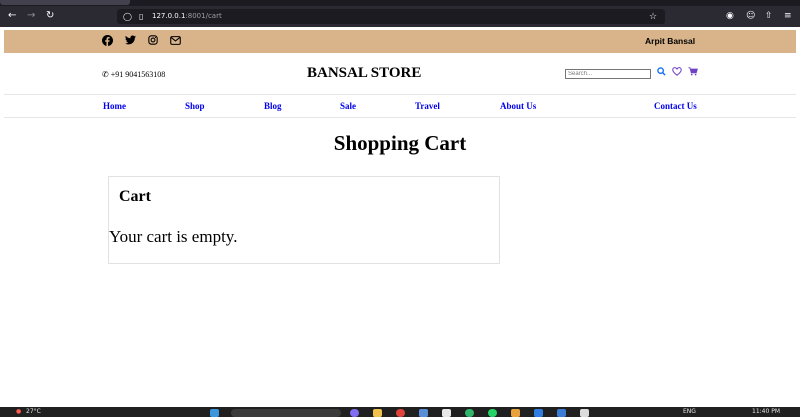 The width and height of the screenshot is (800, 417). I want to click on nav-sale: Sale, so click(348, 106).